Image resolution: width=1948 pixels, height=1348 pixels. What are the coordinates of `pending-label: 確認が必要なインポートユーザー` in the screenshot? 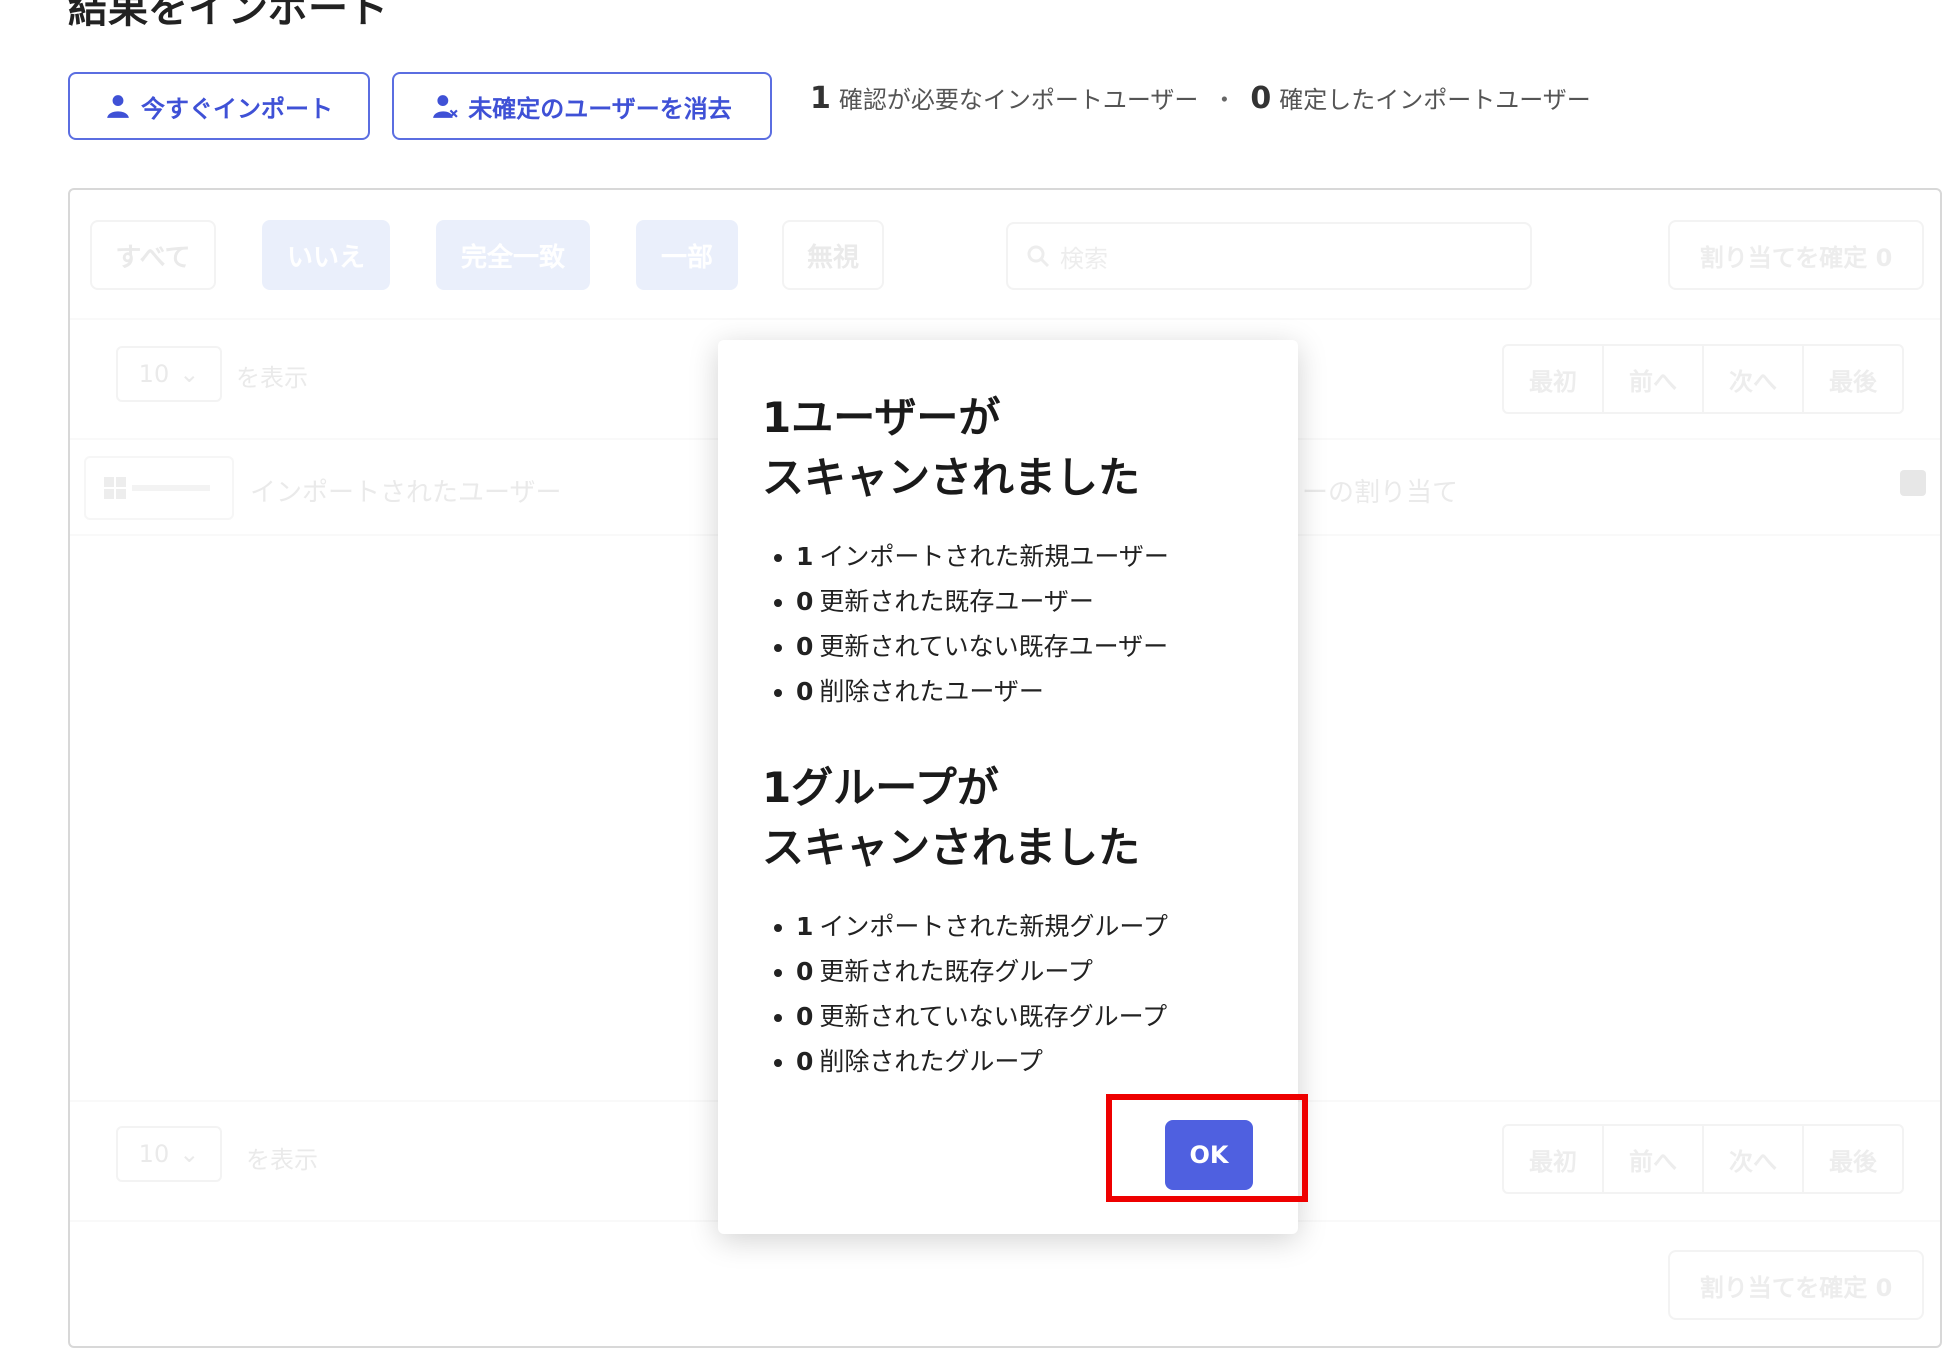 It's located at (1018, 100).